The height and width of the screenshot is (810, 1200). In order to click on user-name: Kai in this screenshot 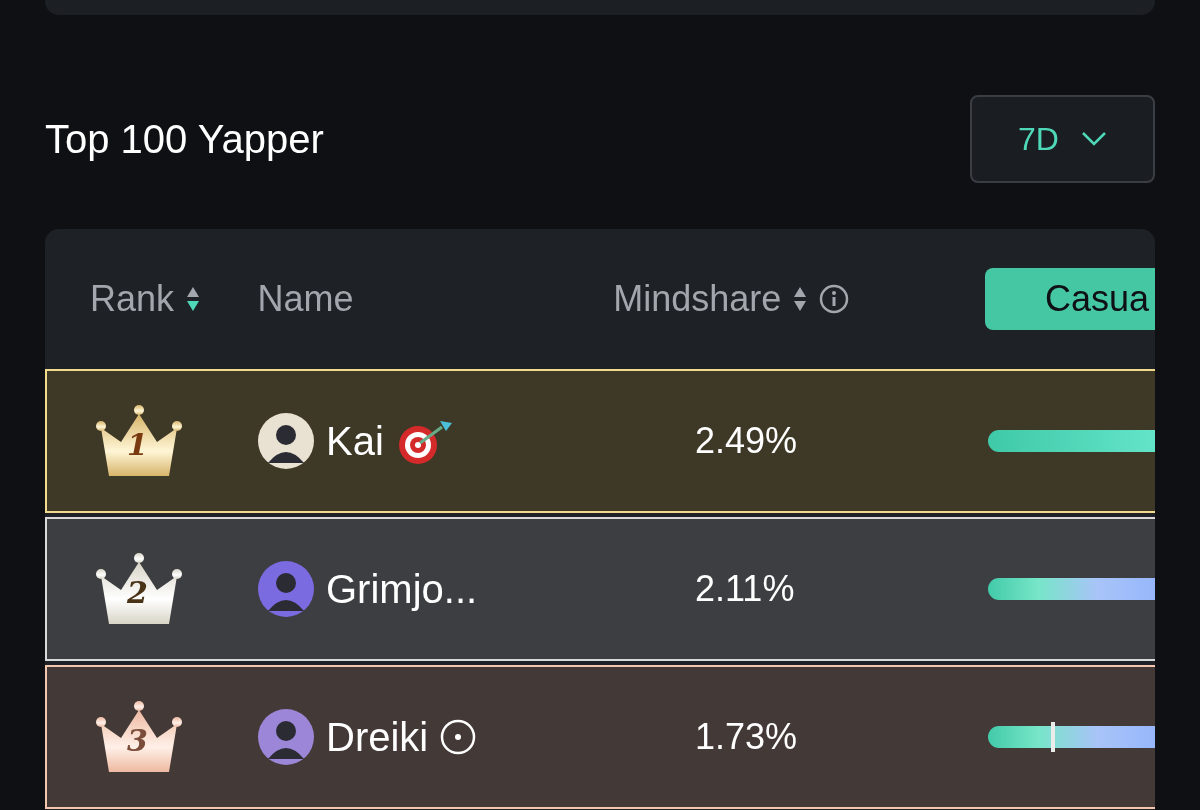, I will do `click(355, 441)`.